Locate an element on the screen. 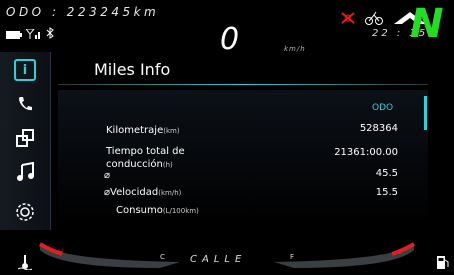 The width and height of the screenshot is (454, 275). info-row-label: ⌀Velocidad(km/h) is located at coordinates (143, 192).